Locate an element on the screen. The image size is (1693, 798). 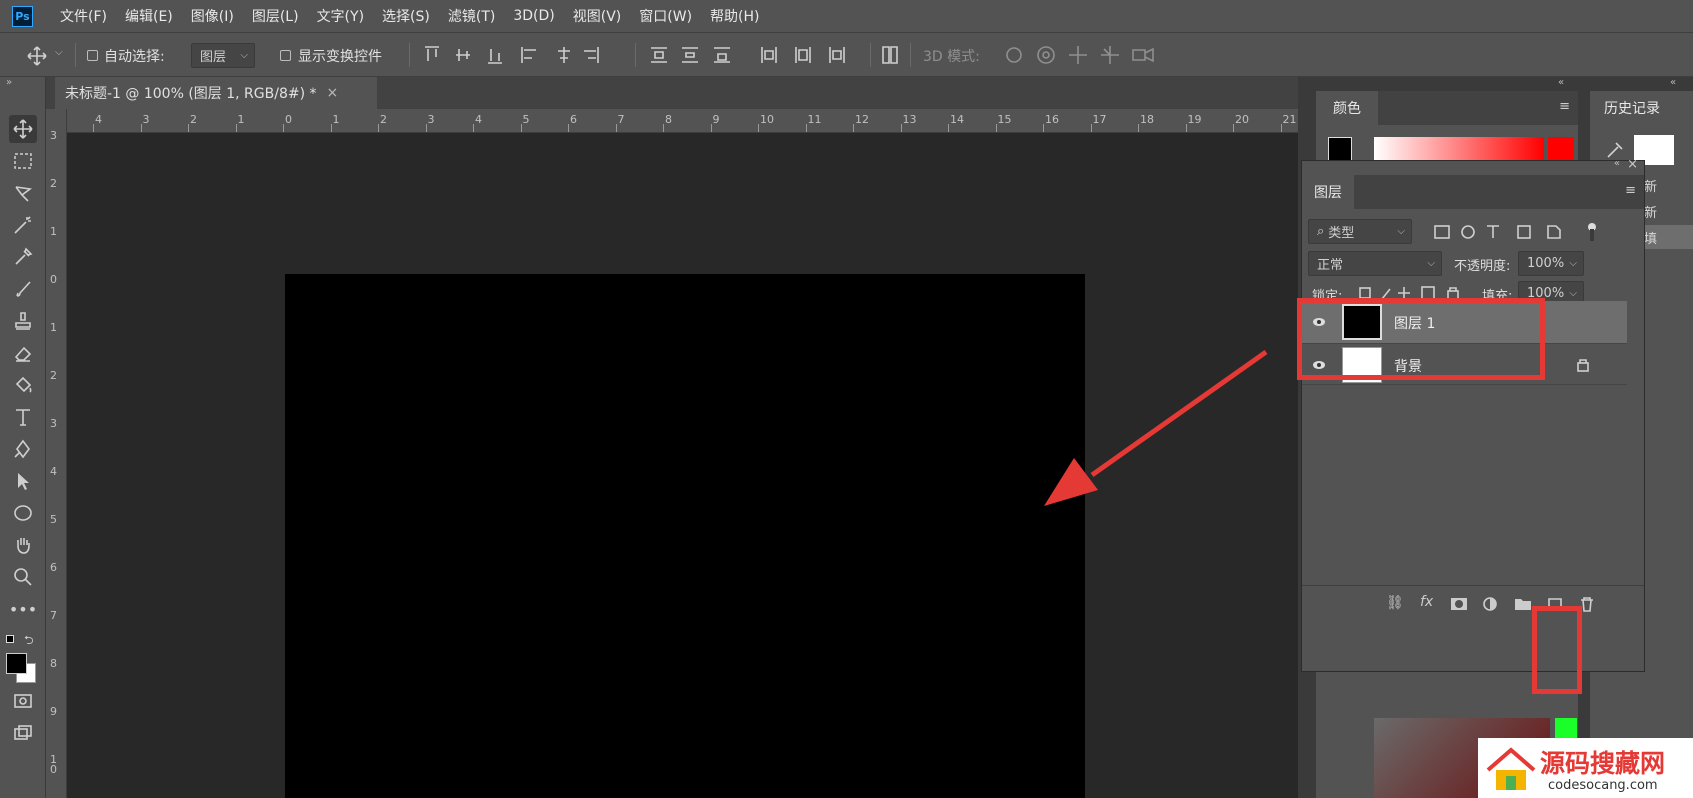
marquee-icon is located at coordinates (23, 161).